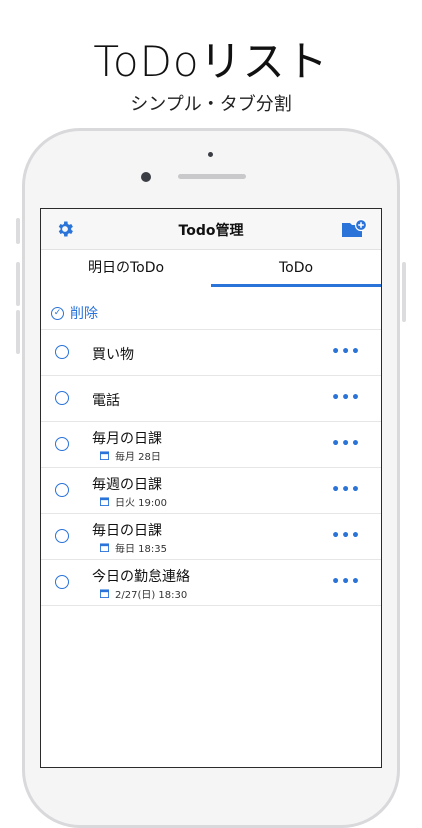  What do you see at coordinates (354, 229) in the screenshot?
I see `folder-add-icon` at bounding box center [354, 229].